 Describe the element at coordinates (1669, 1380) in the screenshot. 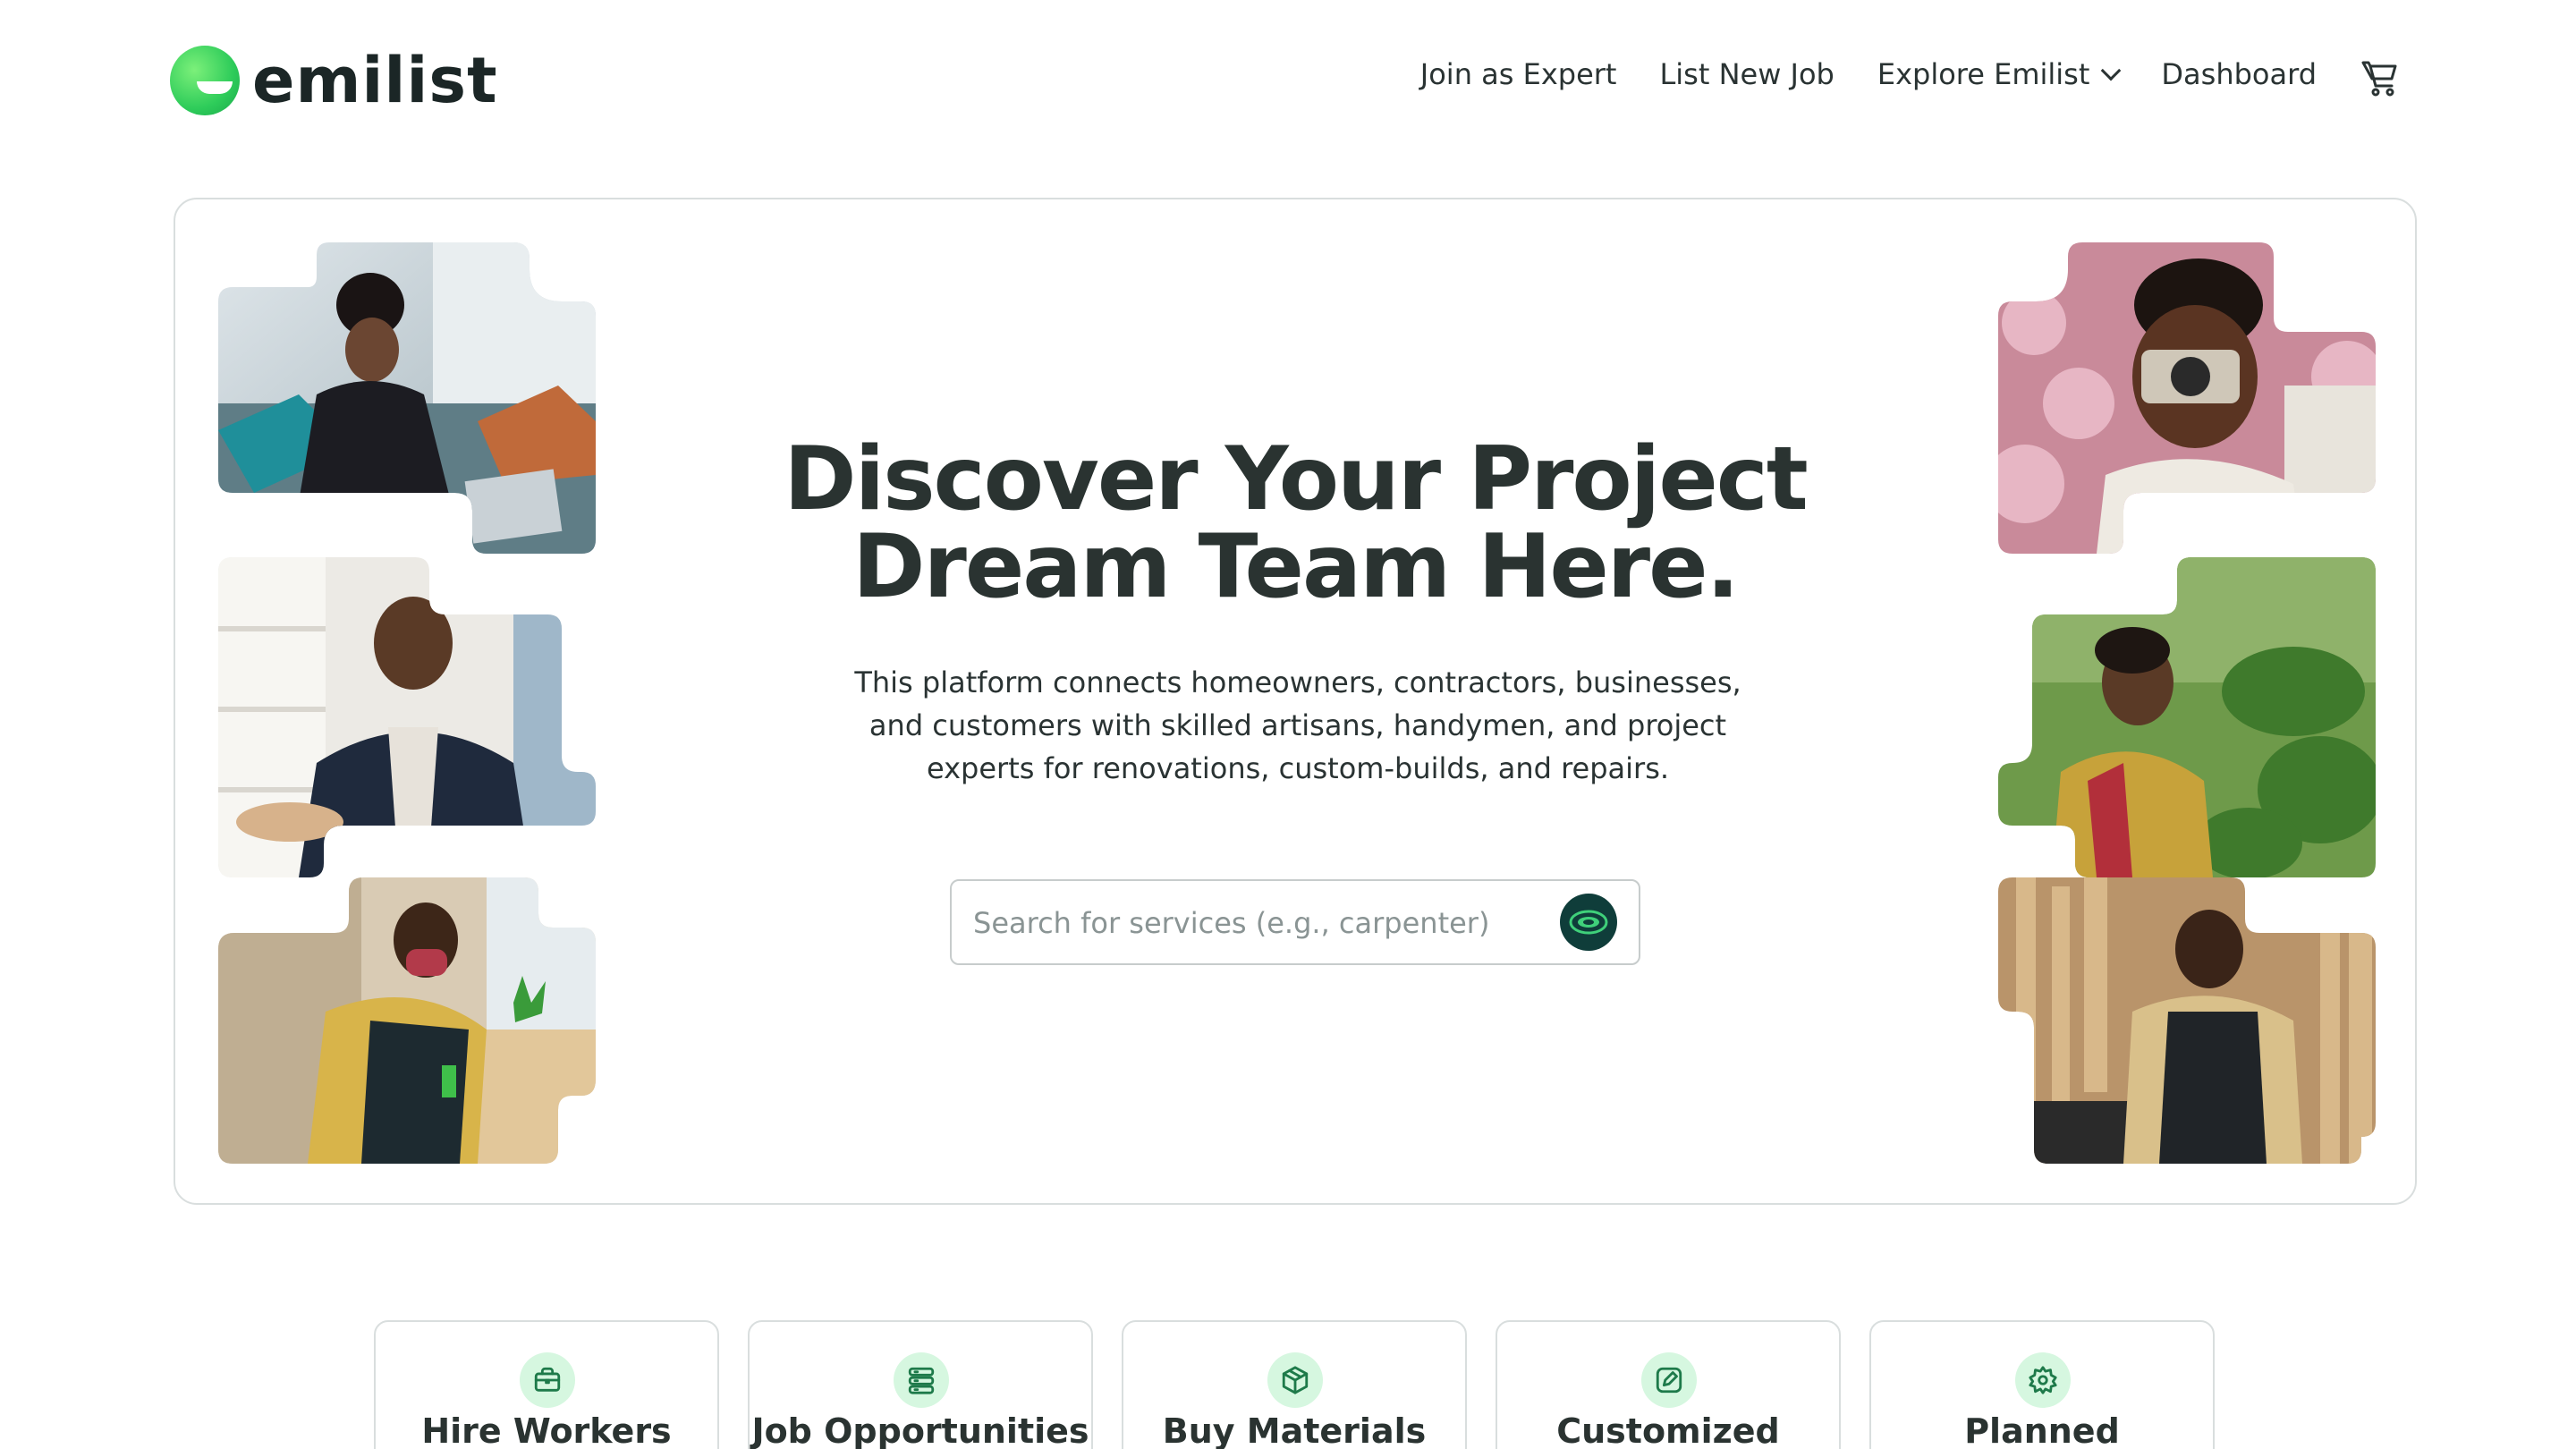

I see `edit-pen-icon` at that location.